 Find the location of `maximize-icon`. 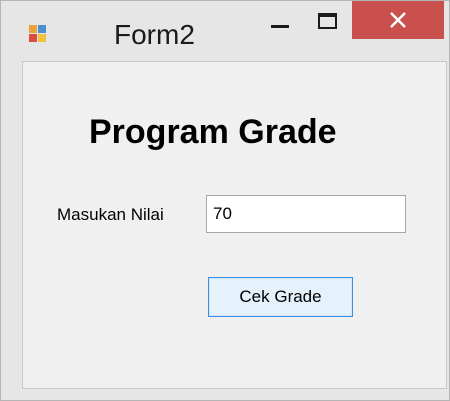

maximize-icon is located at coordinates (327, 21).